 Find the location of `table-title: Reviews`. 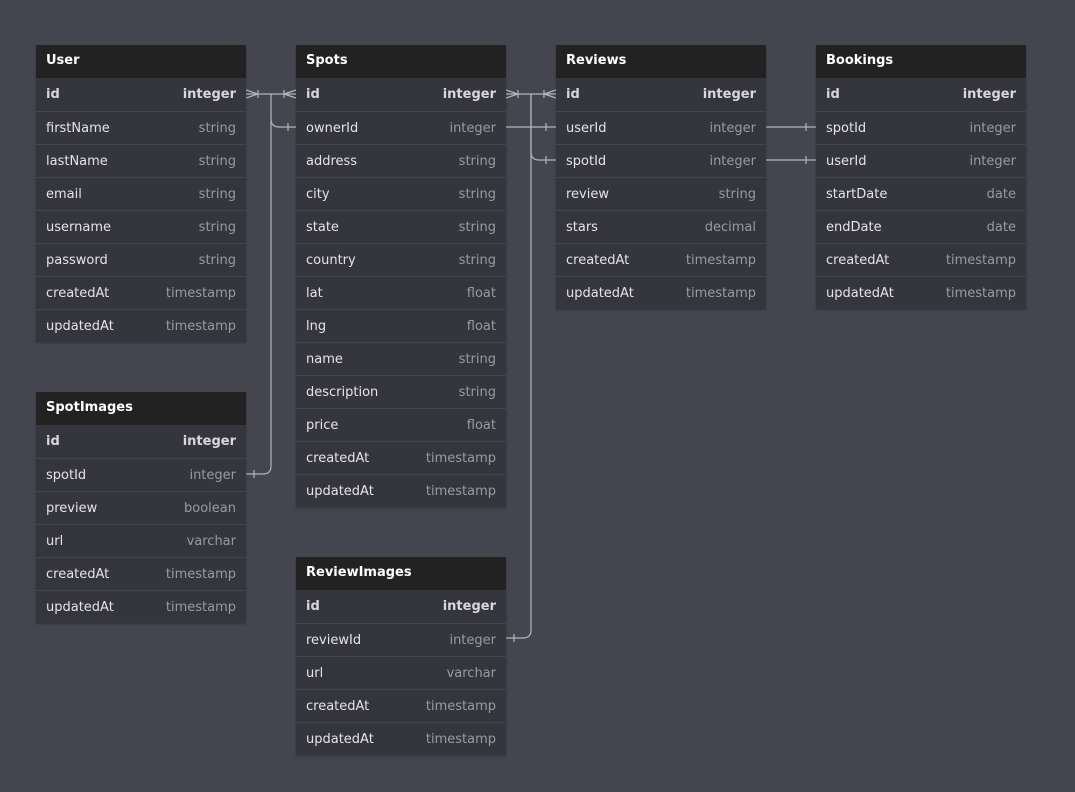

table-title: Reviews is located at coordinates (661, 61).